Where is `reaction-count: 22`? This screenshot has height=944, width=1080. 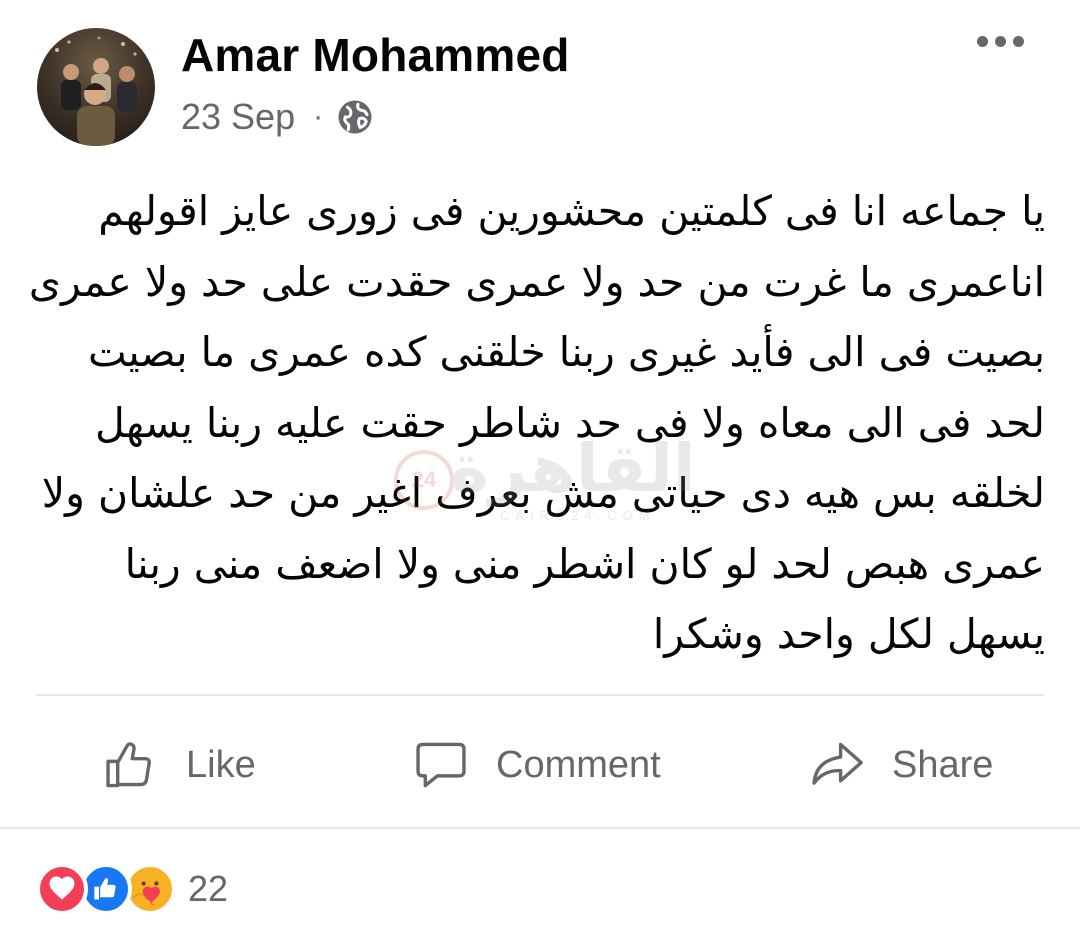 reaction-count: 22 is located at coordinates (208, 888).